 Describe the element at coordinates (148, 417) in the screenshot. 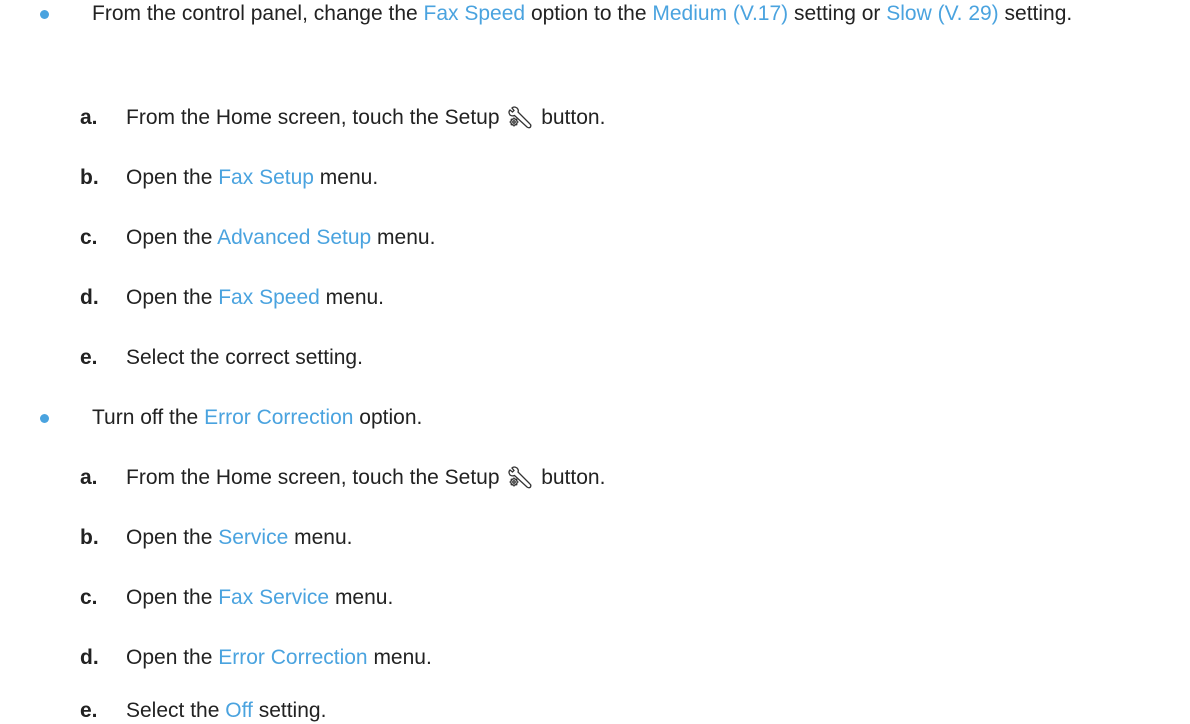

I see `text-fragment: Turn off the` at that location.